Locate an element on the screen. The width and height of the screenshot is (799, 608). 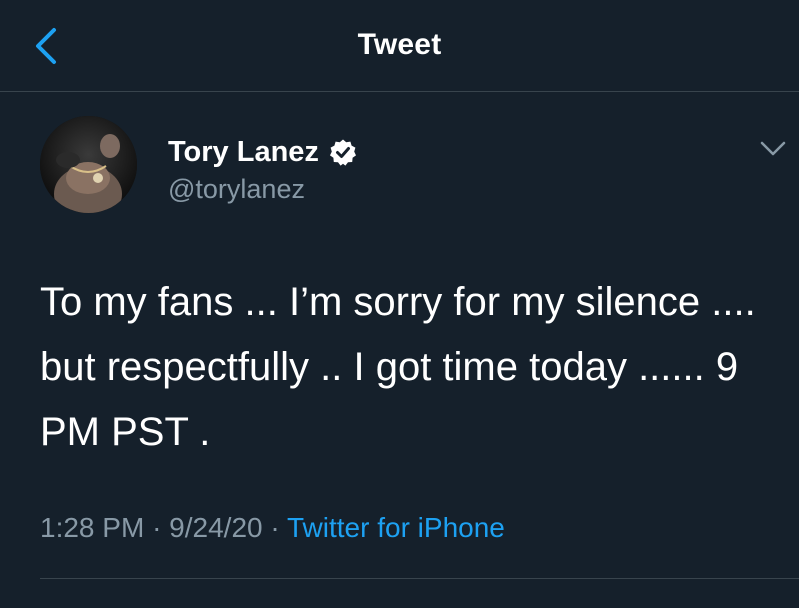
avatar is located at coordinates (88, 164).